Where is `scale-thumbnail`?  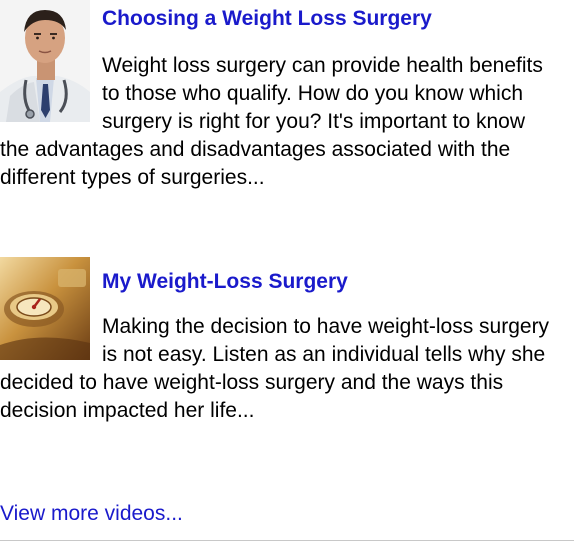
scale-thumbnail is located at coordinates (45, 308).